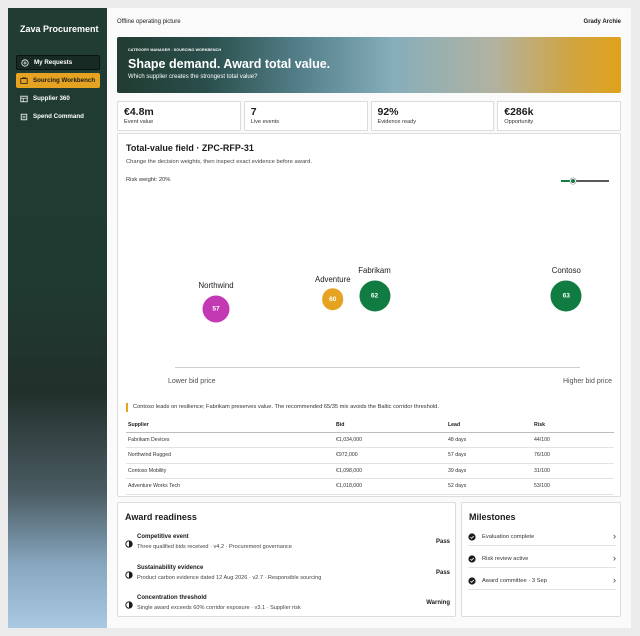  I want to click on field-title: Total-value field · ZPC-RFP-31, so click(190, 148).